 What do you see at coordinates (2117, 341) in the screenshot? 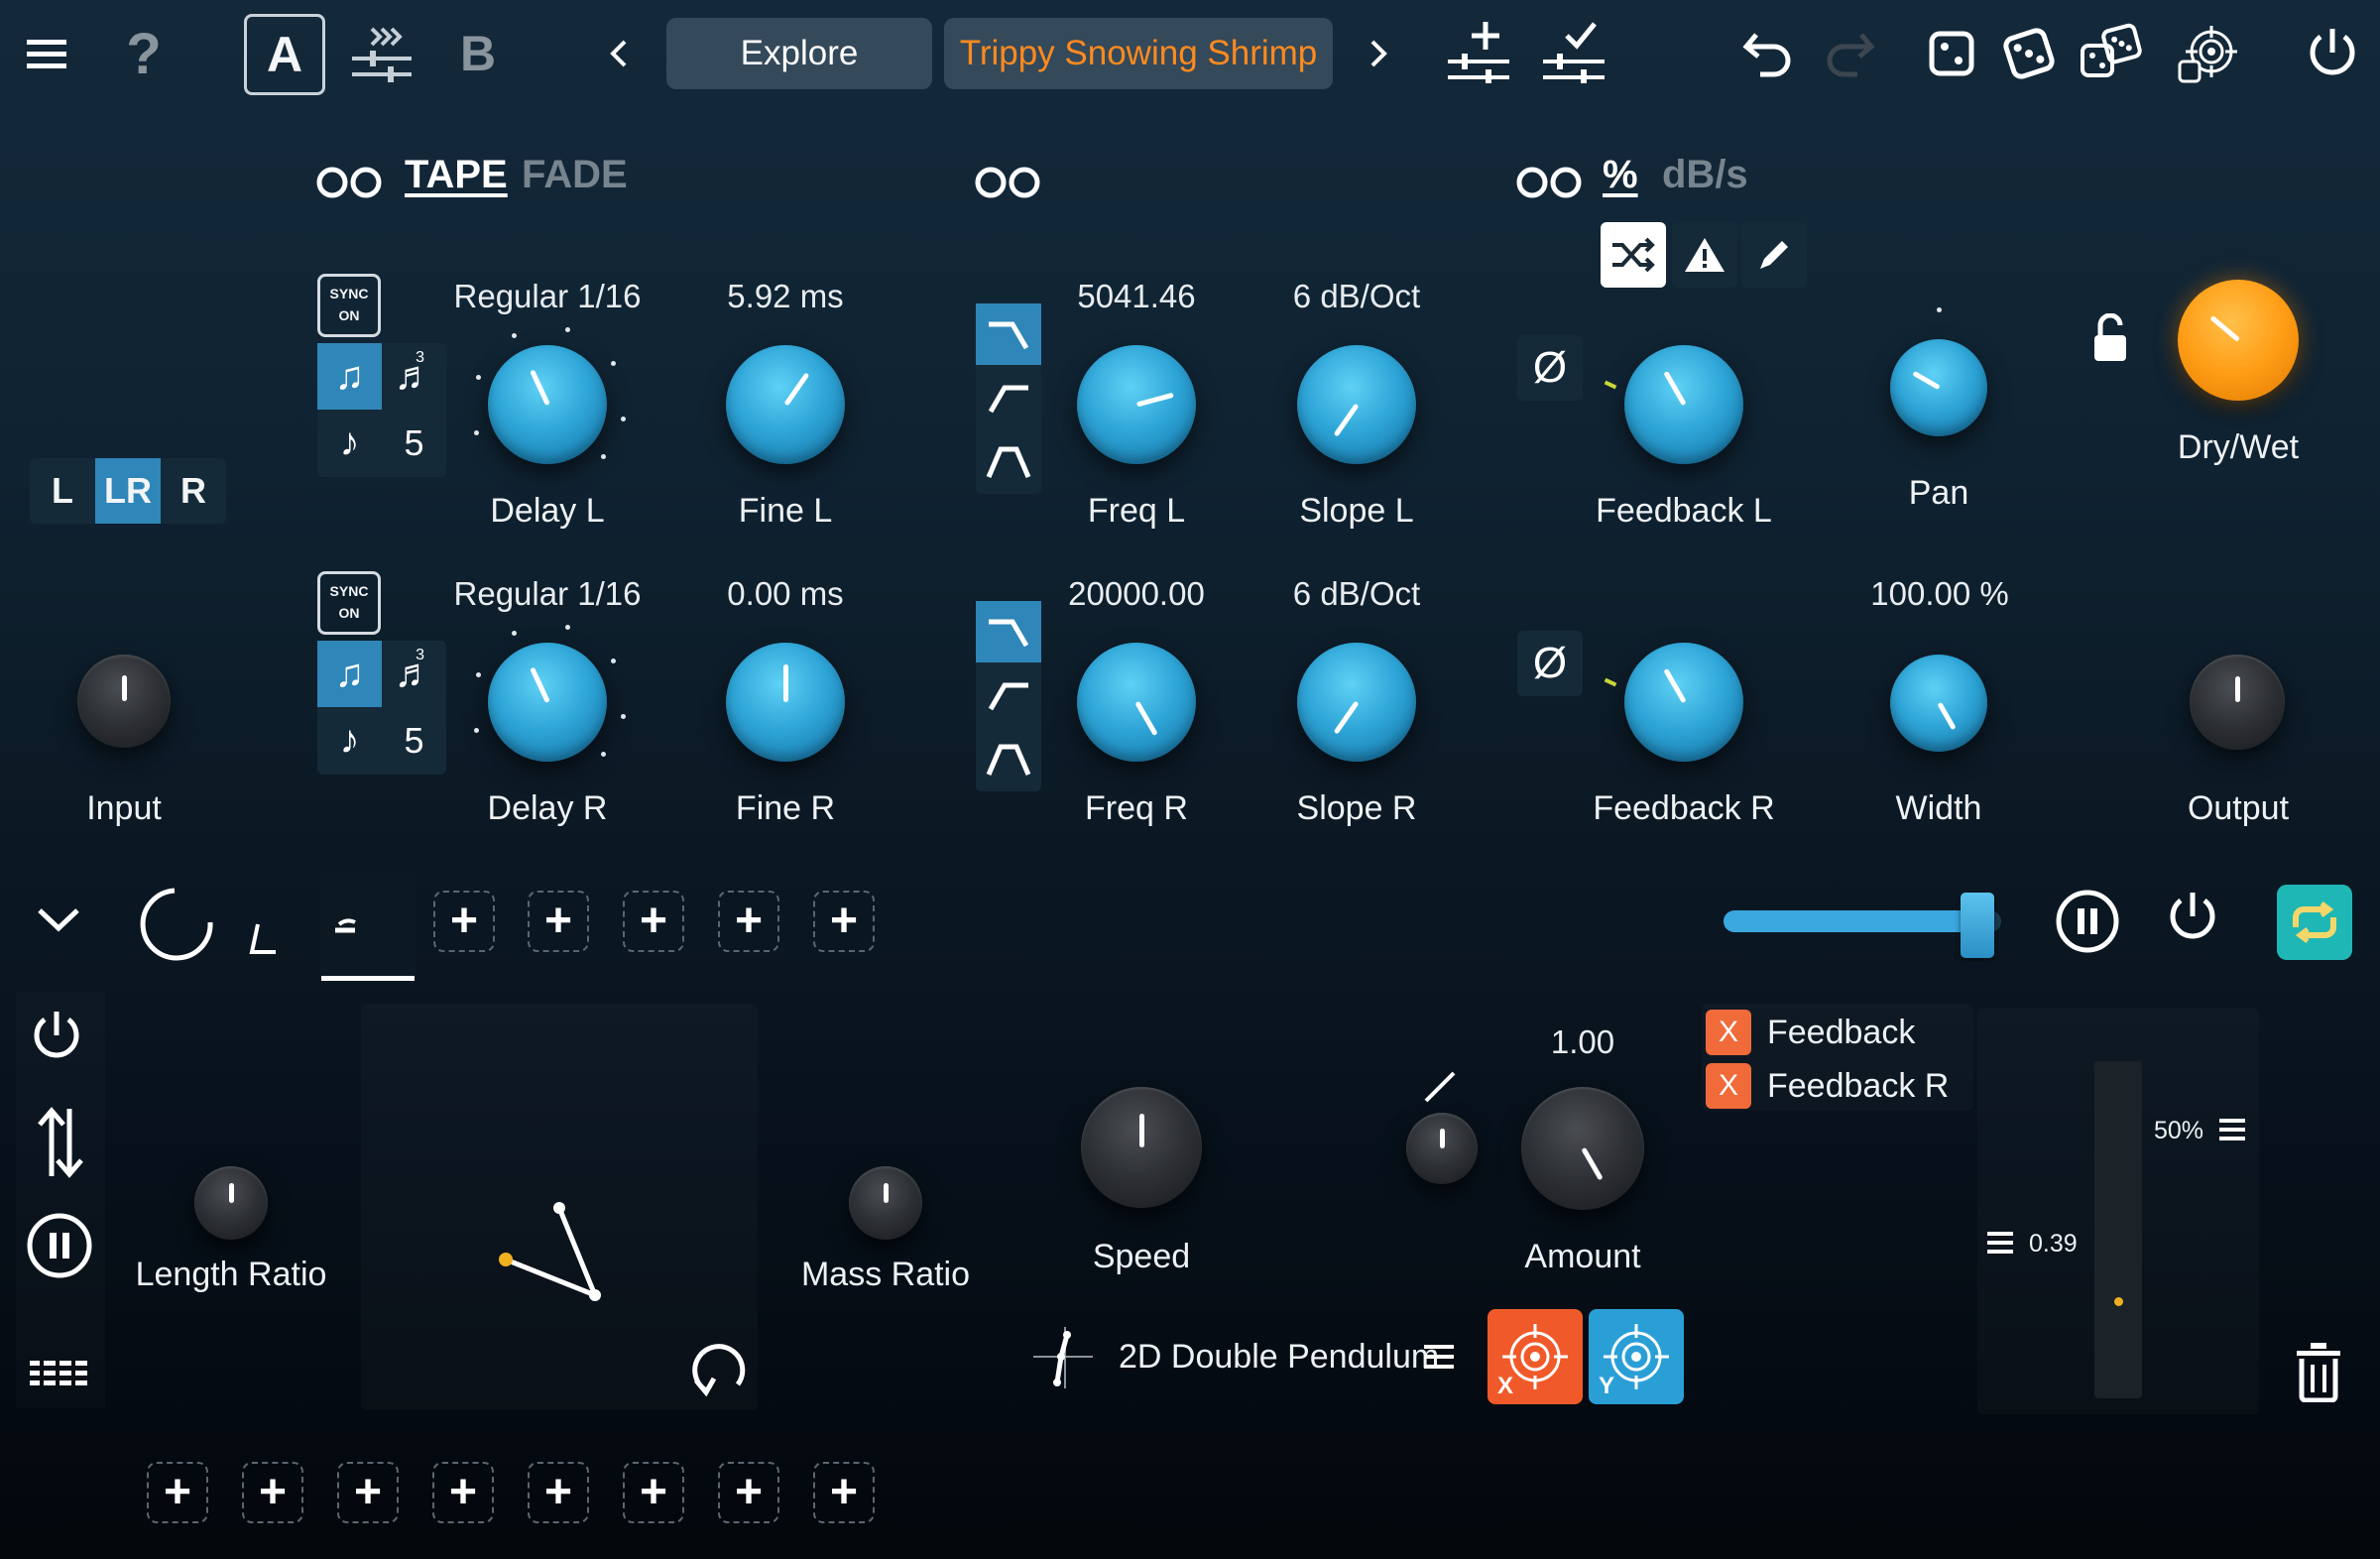
I see `lock-icon` at bounding box center [2117, 341].